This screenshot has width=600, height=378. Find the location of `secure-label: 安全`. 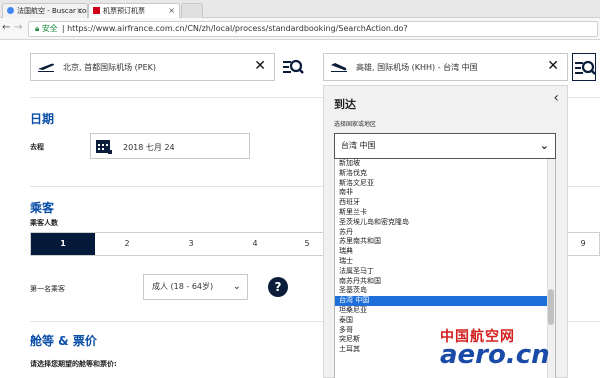

secure-label: 安全 is located at coordinates (49, 28).